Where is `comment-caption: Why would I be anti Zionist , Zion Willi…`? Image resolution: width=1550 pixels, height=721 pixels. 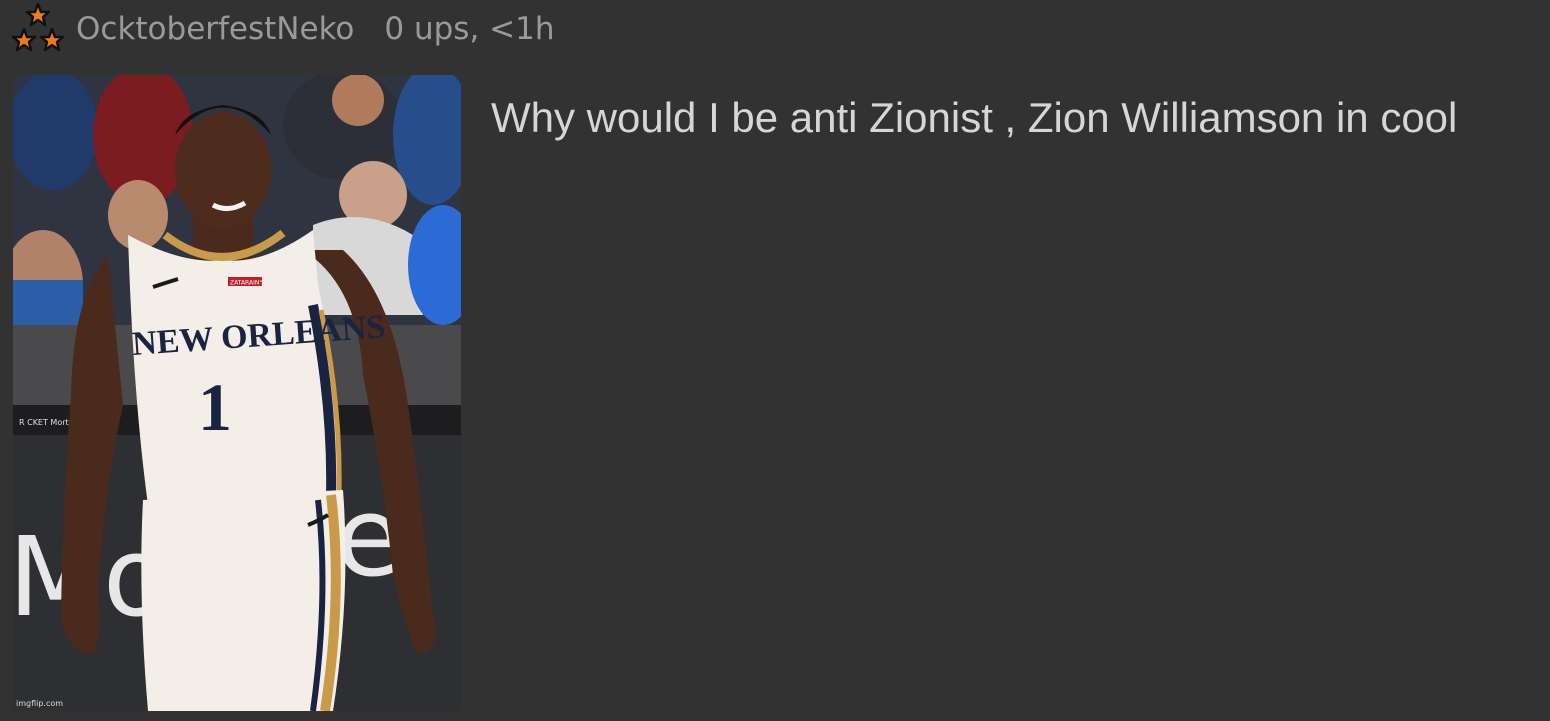
comment-caption: Why would I be anti Zionist , Zion Willi… is located at coordinates (974, 117).